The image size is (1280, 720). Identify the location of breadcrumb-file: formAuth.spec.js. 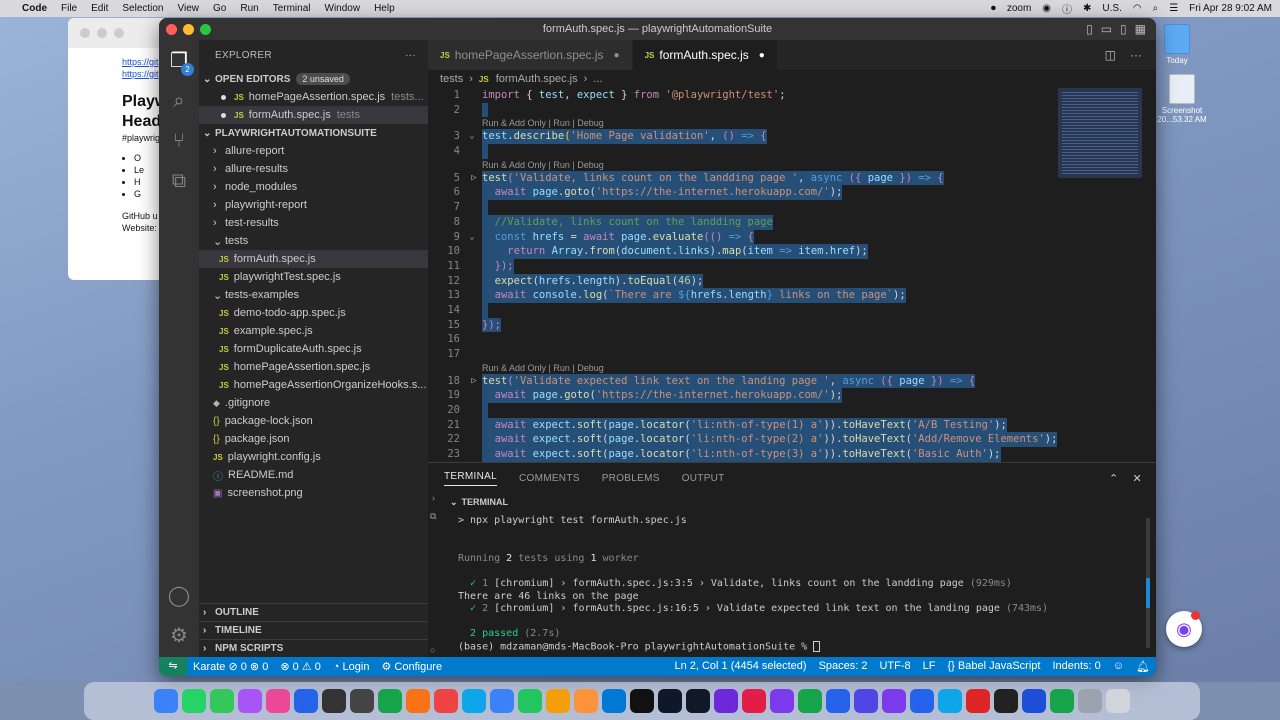
(537, 79).